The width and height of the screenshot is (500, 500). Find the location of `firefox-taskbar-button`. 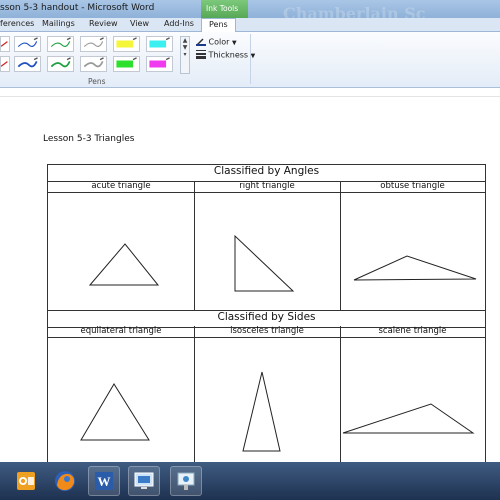

firefox-taskbar-button is located at coordinates (65, 481).